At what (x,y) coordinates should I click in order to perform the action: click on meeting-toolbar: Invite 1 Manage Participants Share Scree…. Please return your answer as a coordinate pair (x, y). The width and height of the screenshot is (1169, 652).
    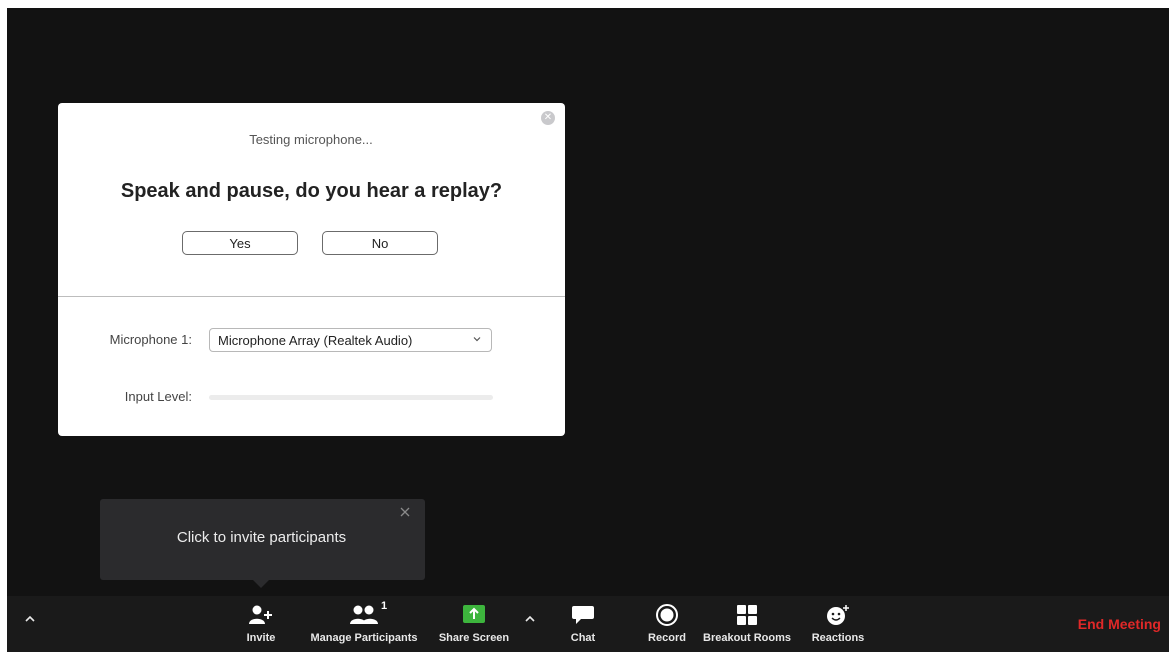
    Looking at the image, I should click on (588, 624).